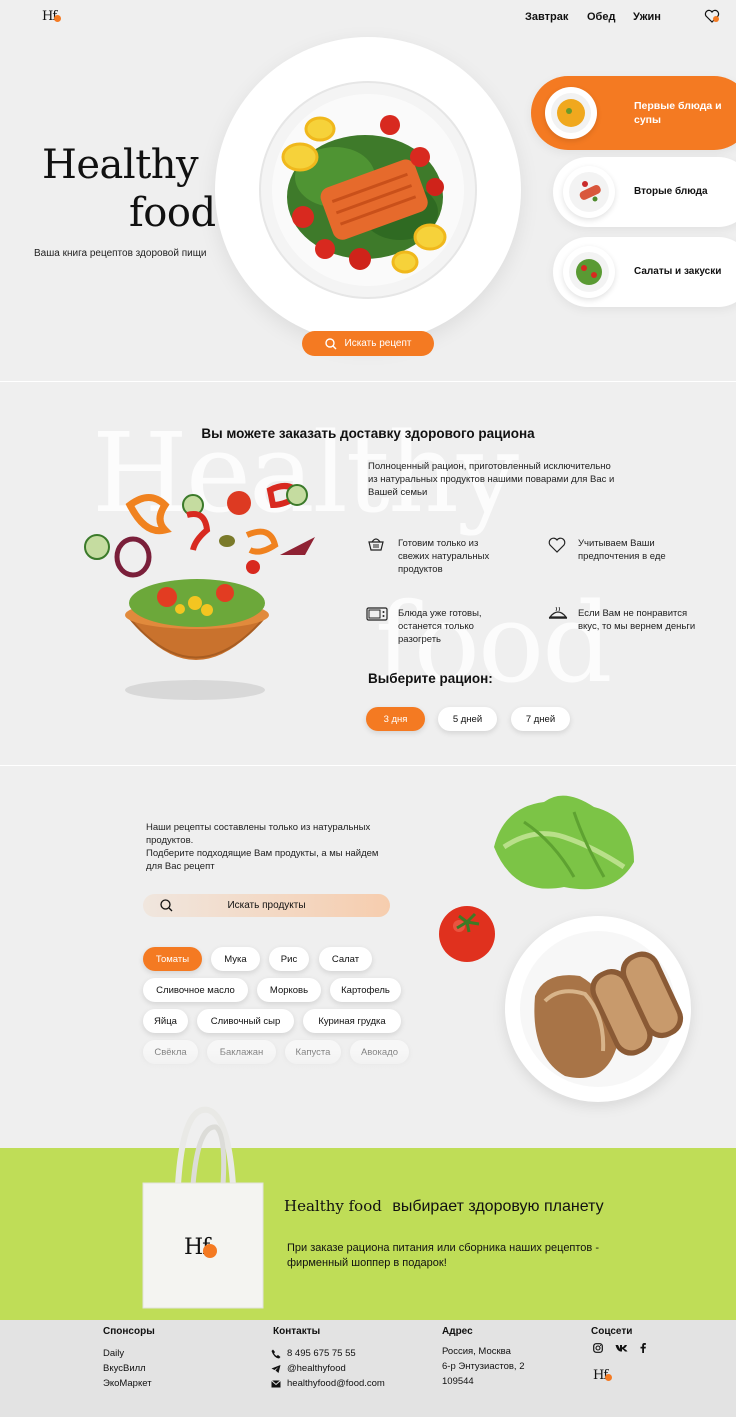 This screenshot has height=1417, width=736. Describe the element at coordinates (368, 343) in the screenshot. I see `search-recipe-button: Искать рецепт` at that location.